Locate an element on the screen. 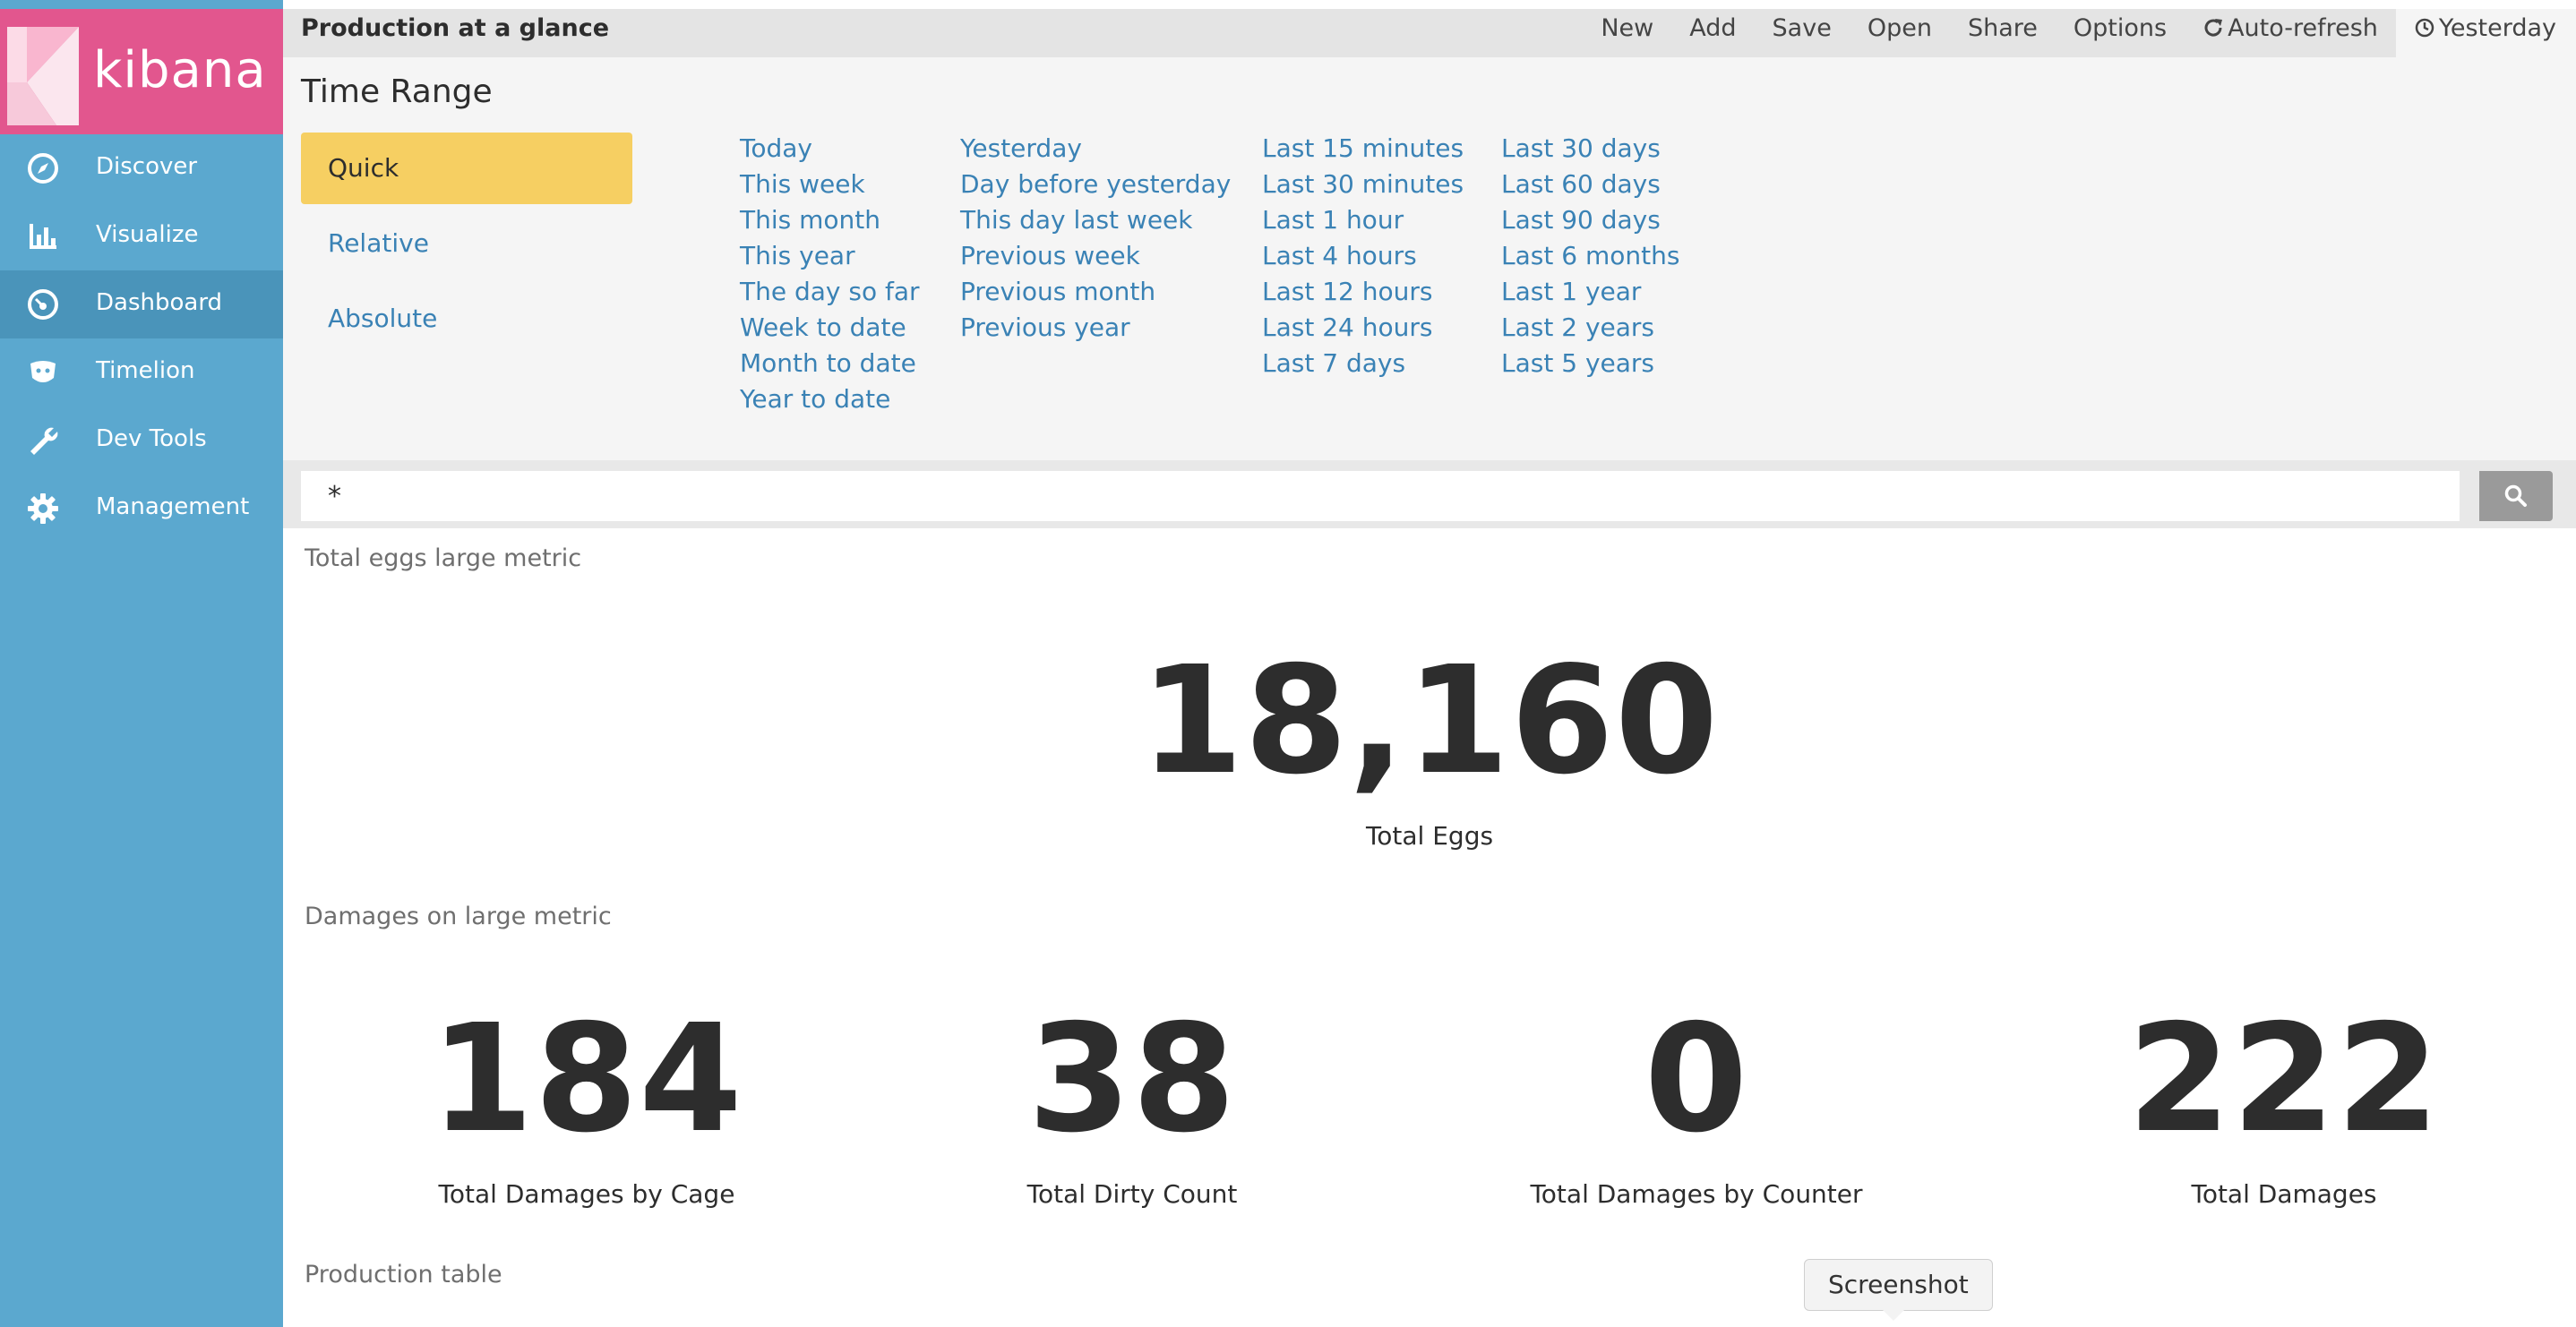  kibana-logo-icon is located at coordinates (43, 76).